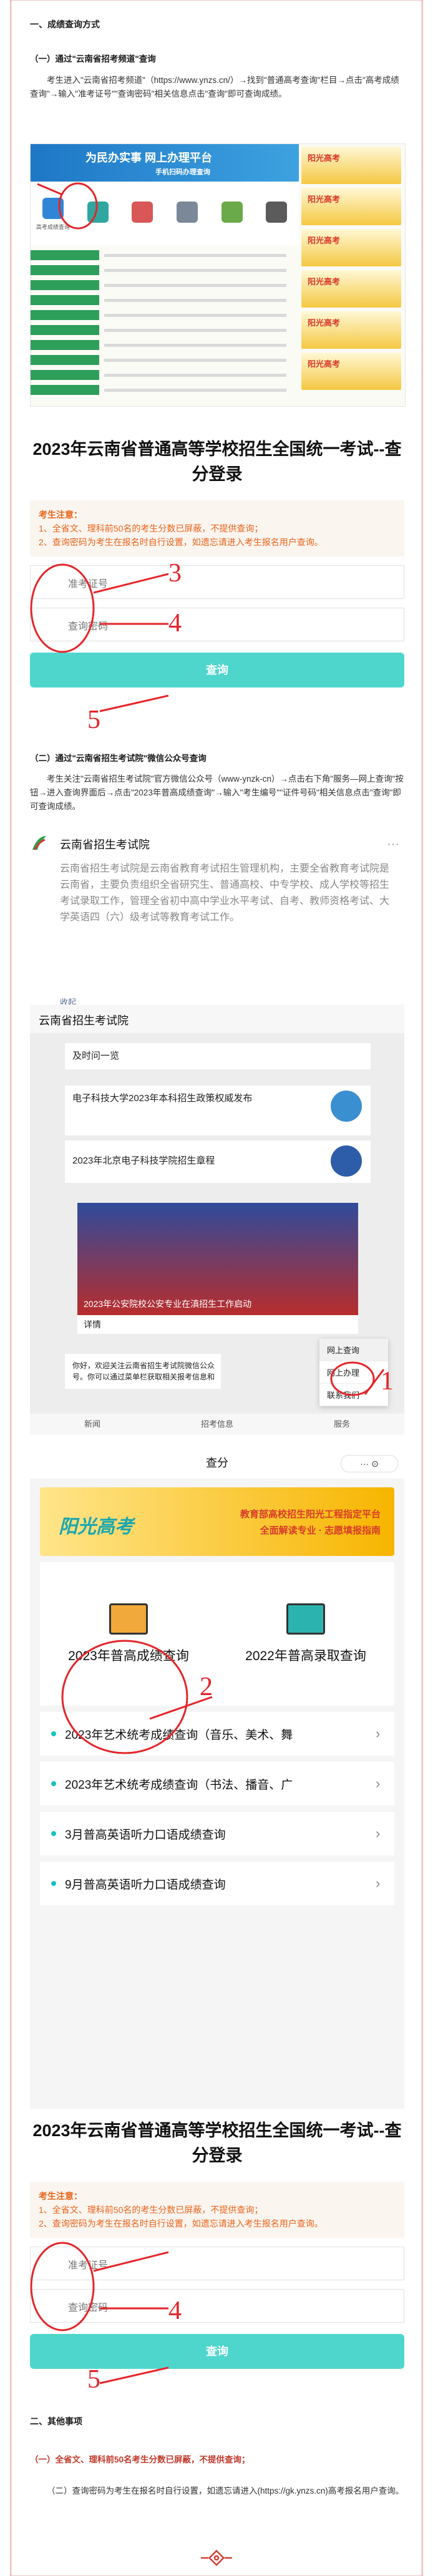 The width and height of the screenshot is (433, 2576). I want to click on annotation-number: 2, so click(206, 1687).